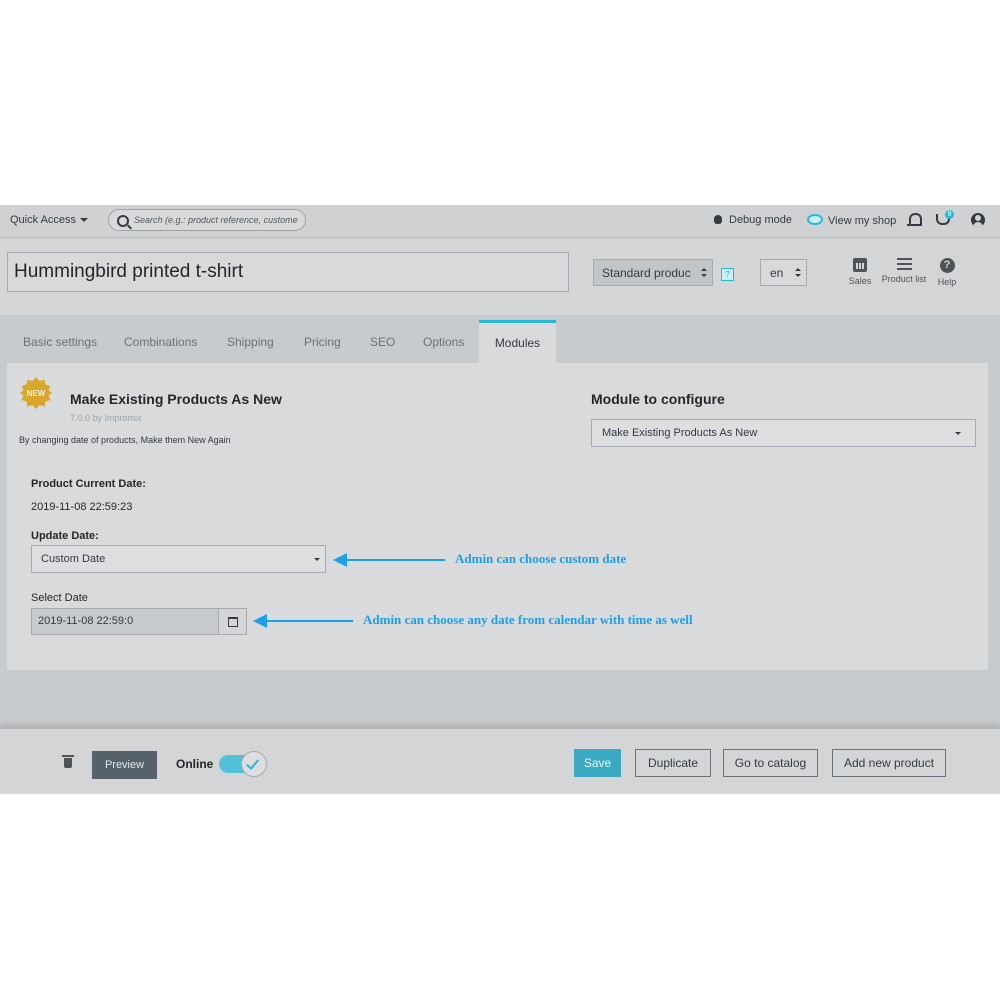 This screenshot has width=1000, height=1000. I want to click on list-icon, so click(904, 264).